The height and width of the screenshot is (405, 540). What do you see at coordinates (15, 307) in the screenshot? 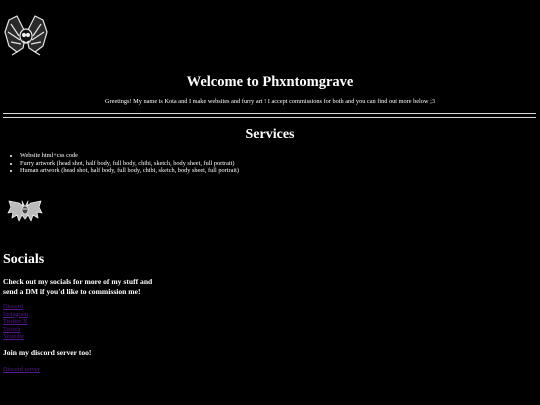
I see `discord-link: Discord` at bounding box center [15, 307].